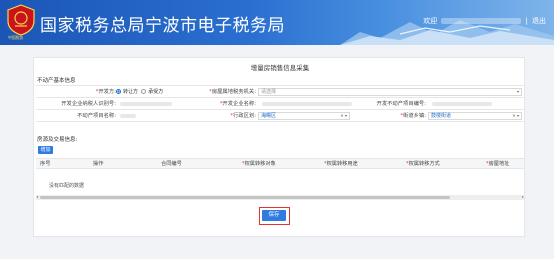 This screenshot has height=259, width=554. I want to click on section-deal-label: 房源及交易信息:, so click(57, 140).